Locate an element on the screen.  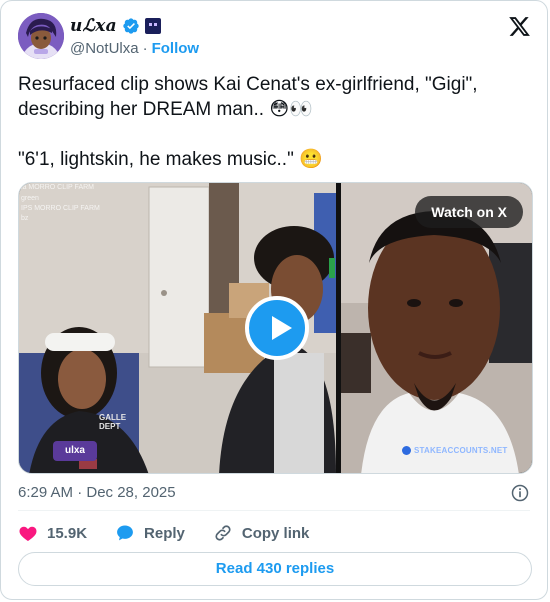
like-count: 15.9K is located at coordinates (67, 533).